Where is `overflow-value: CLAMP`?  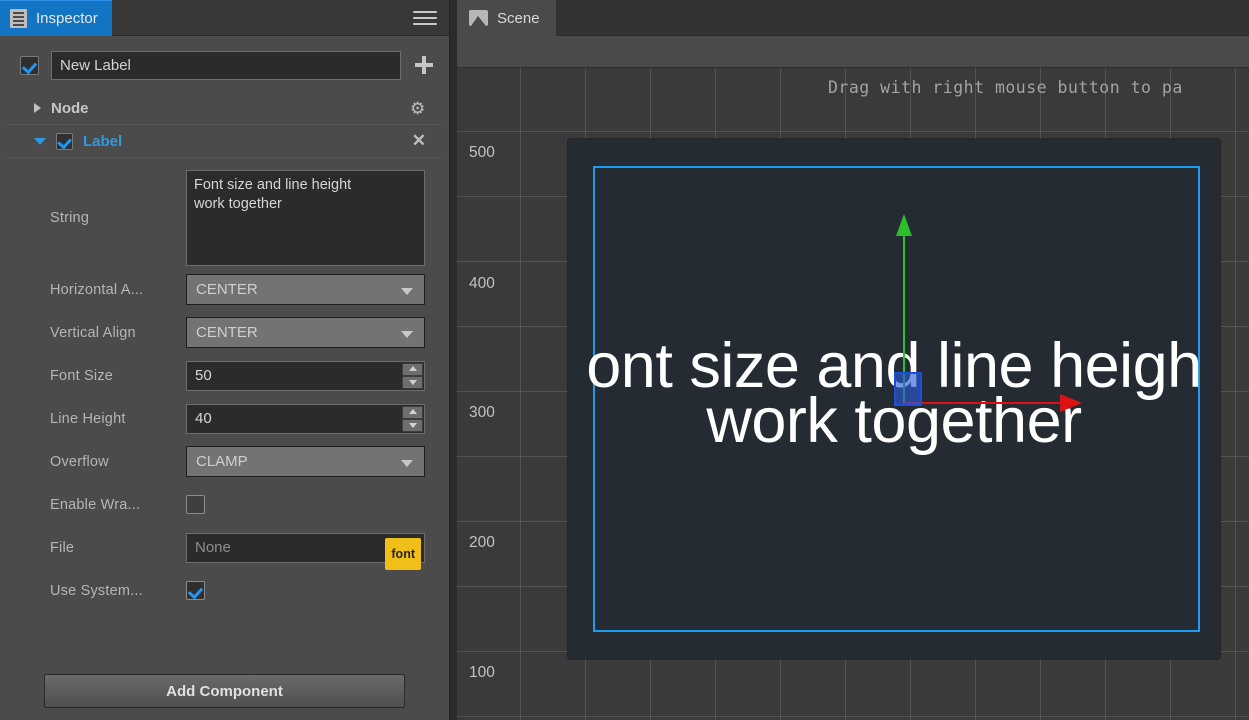 overflow-value: CLAMP is located at coordinates (222, 461).